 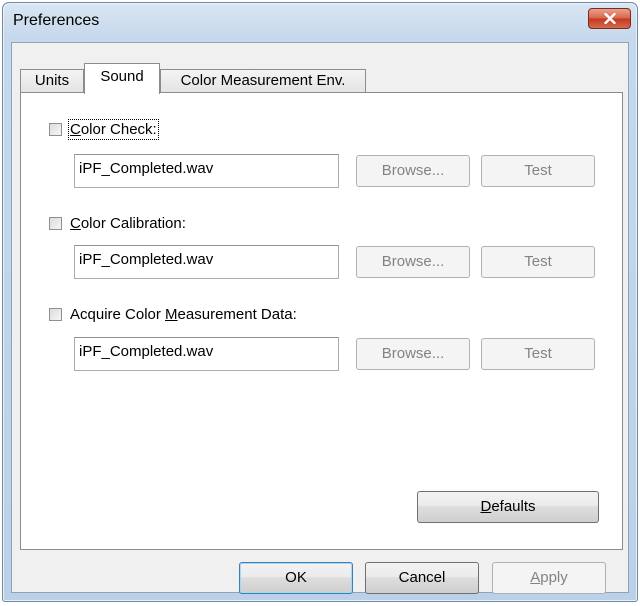 I want to click on tab-color-measurement-env-label: Color Measurement Env., so click(x=263, y=80).